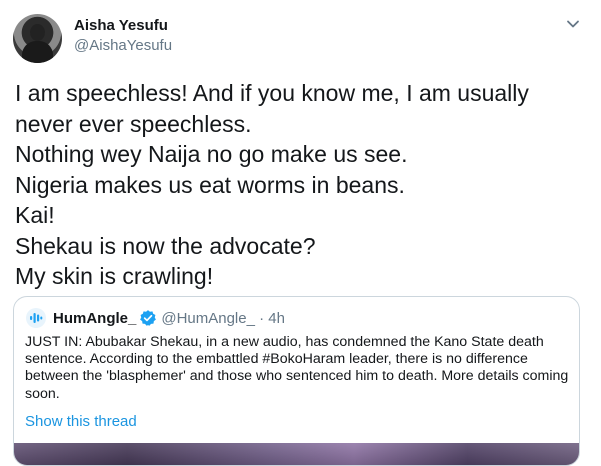 Image resolution: width=601 pixels, height=466 pixels. What do you see at coordinates (223, 318) in the screenshot?
I see `quoted-handle-time: @HumAngle_ · 4h` at bounding box center [223, 318].